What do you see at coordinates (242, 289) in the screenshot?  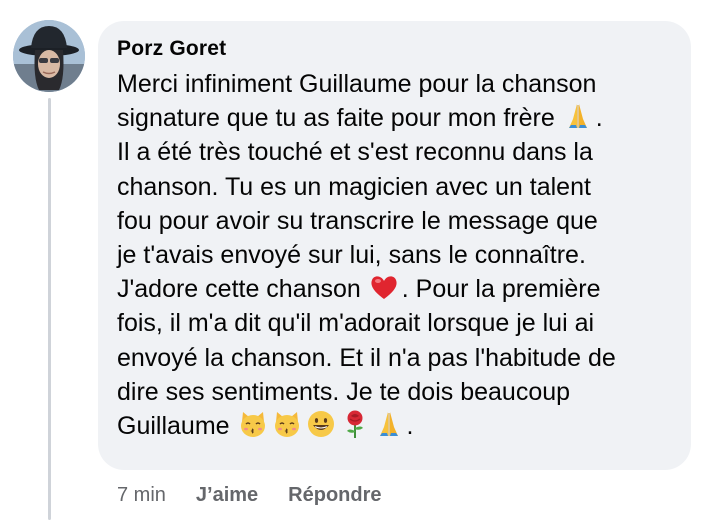 I see `comment-text-segment: J'adore cette chanson` at bounding box center [242, 289].